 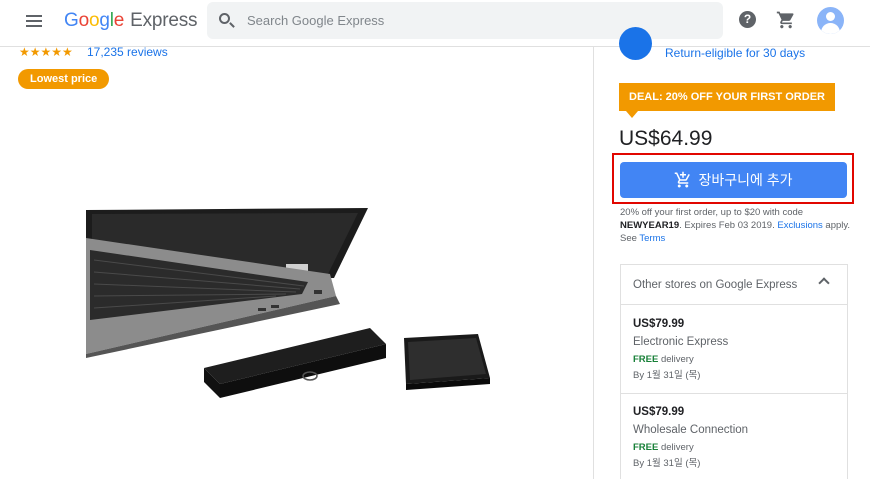 I want to click on logo-suffix: Express, so click(x=164, y=20).